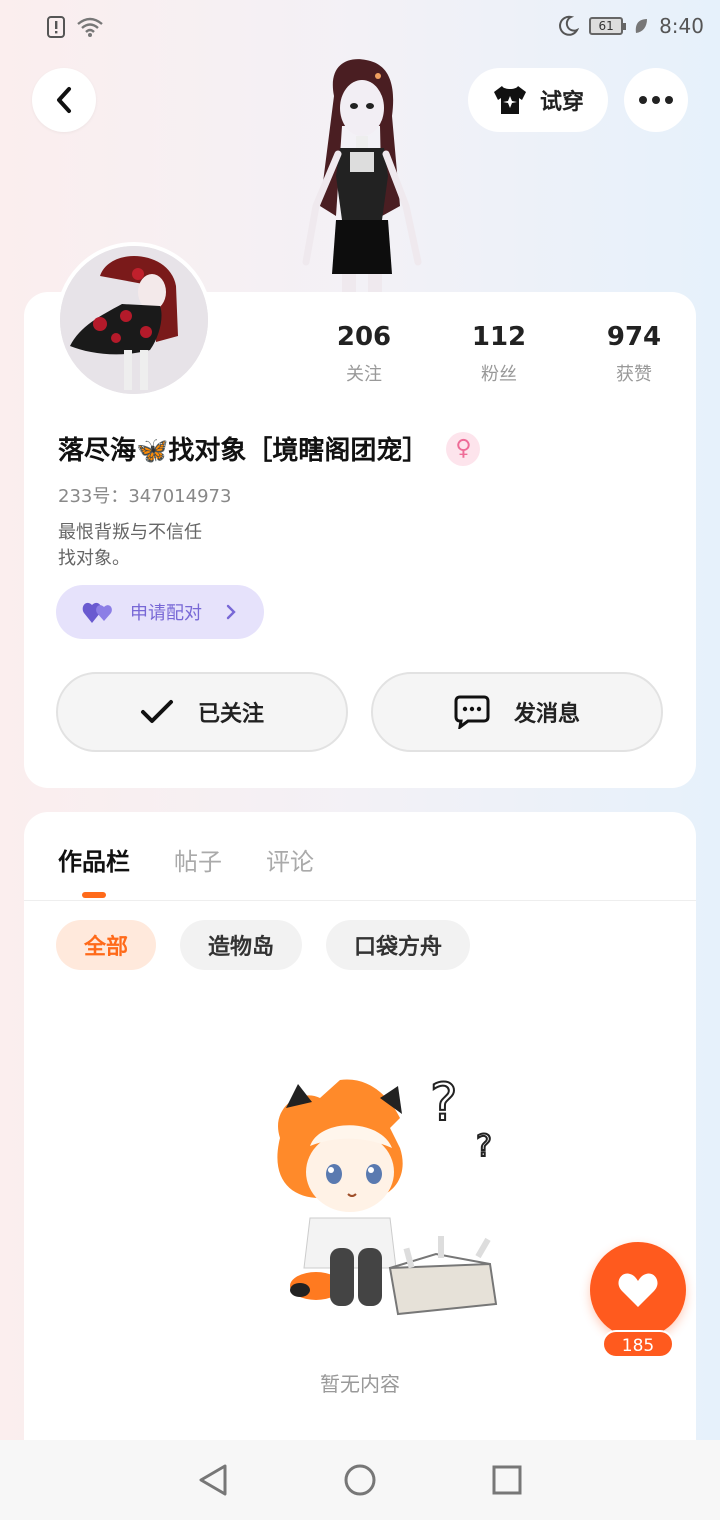  I want to click on empty-state-illustration: ? ?, so click(387, 1194).